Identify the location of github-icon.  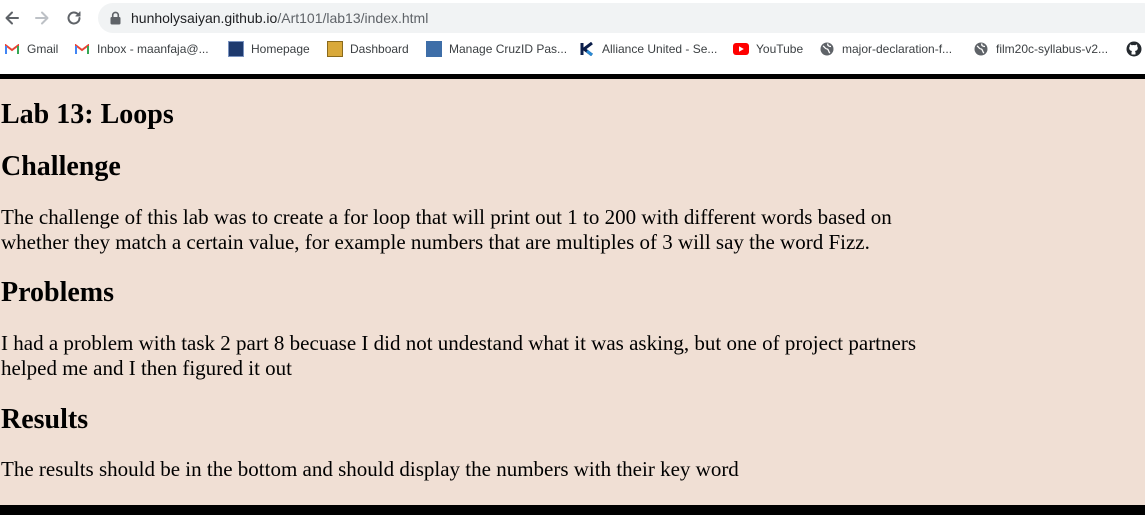
(1134, 49).